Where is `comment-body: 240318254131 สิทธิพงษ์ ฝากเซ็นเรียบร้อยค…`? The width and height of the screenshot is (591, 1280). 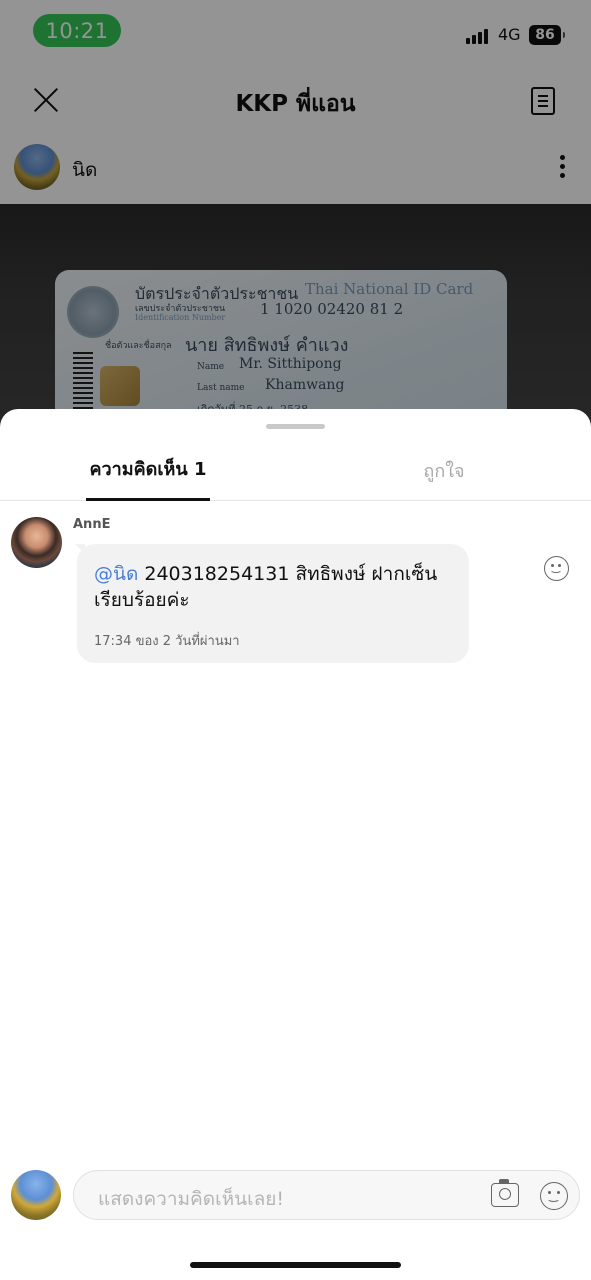 comment-body: 240318254131 สิทธิพงษ์ ฝากเซ็นเรียบร้อยค… is located at coordinates (266, 587).